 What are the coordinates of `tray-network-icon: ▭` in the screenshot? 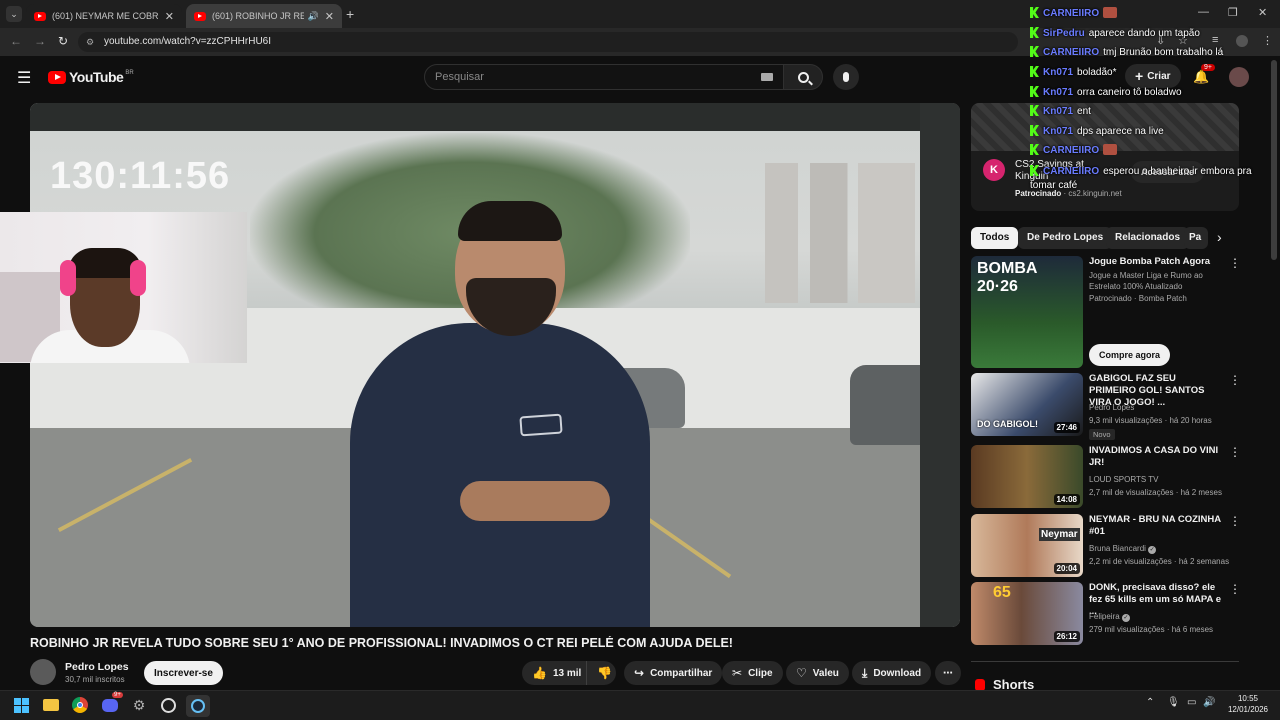 It's located at (1191, 702).